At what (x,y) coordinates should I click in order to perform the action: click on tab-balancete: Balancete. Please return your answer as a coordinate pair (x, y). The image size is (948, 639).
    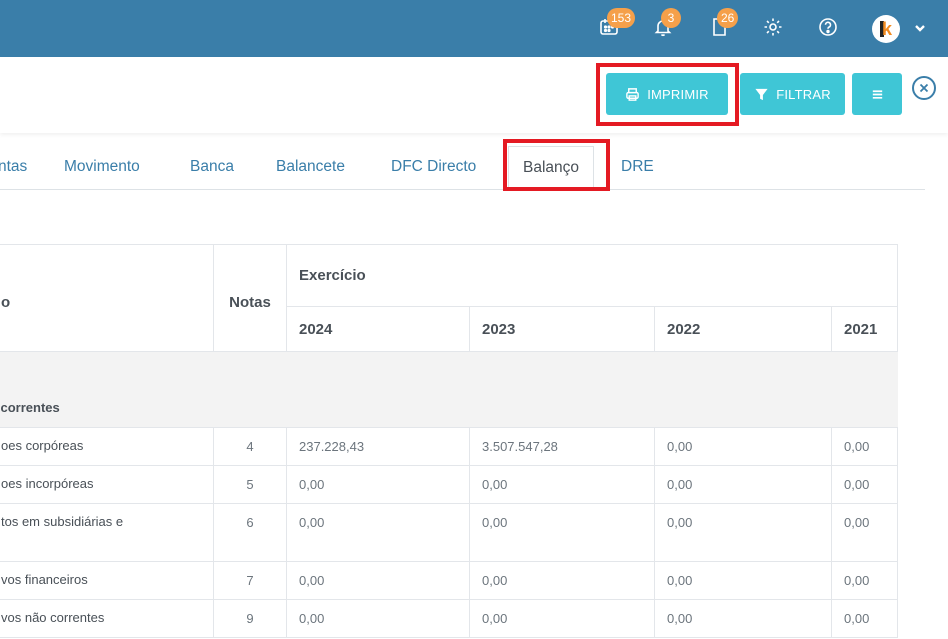
    Looking at the image, I should click on (310, 167).